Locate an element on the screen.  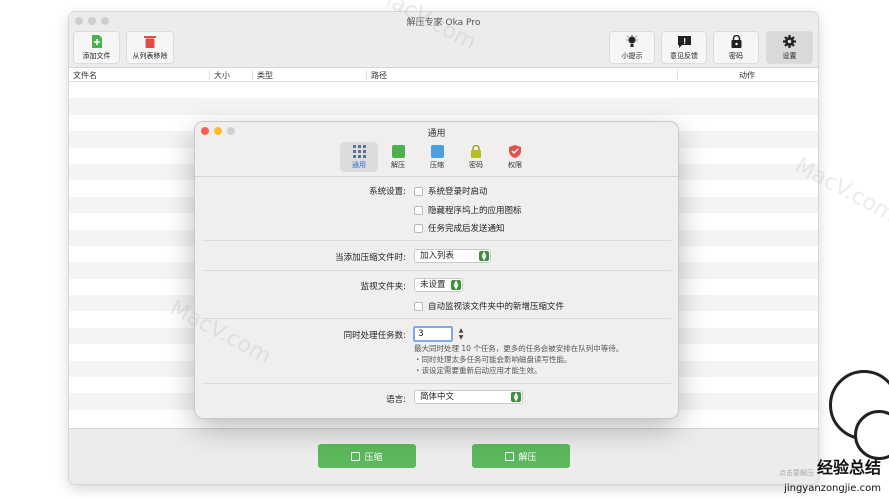
launch-at-login-option: 系统登录时启动 is located at coordinates (451, 191).